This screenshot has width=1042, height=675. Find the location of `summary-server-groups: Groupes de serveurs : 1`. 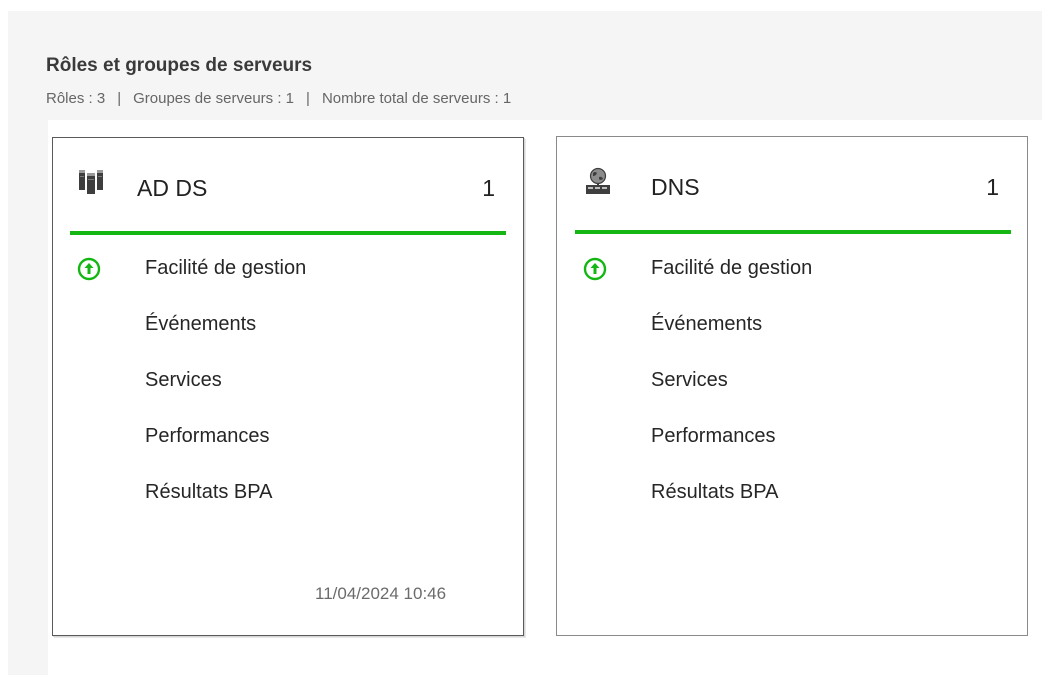

summary-server-groups: Groupes de serveurs : 1 is located at coordinates (214, 98).